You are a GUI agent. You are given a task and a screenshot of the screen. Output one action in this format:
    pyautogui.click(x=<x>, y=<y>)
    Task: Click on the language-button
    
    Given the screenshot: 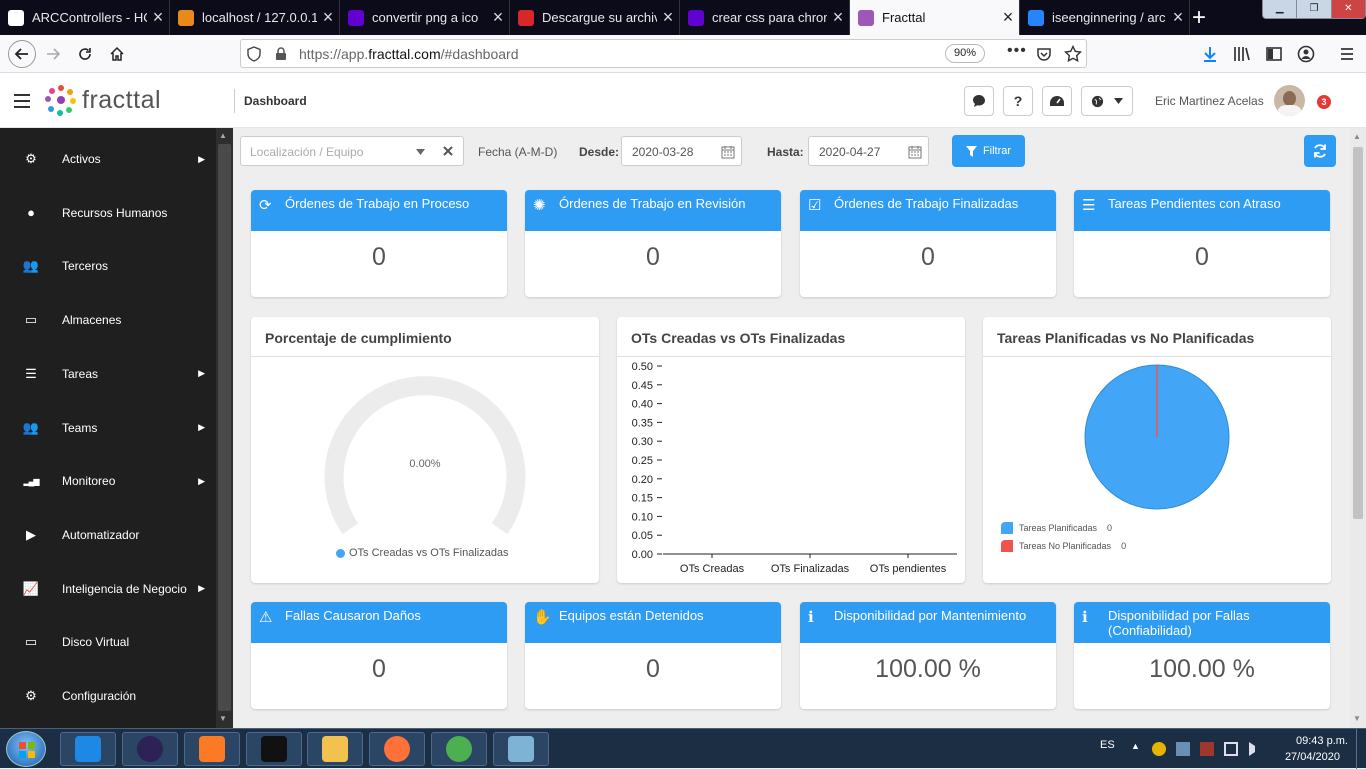 What is the action you would take?
    pyautogui.click(x=1107, y=101)
    